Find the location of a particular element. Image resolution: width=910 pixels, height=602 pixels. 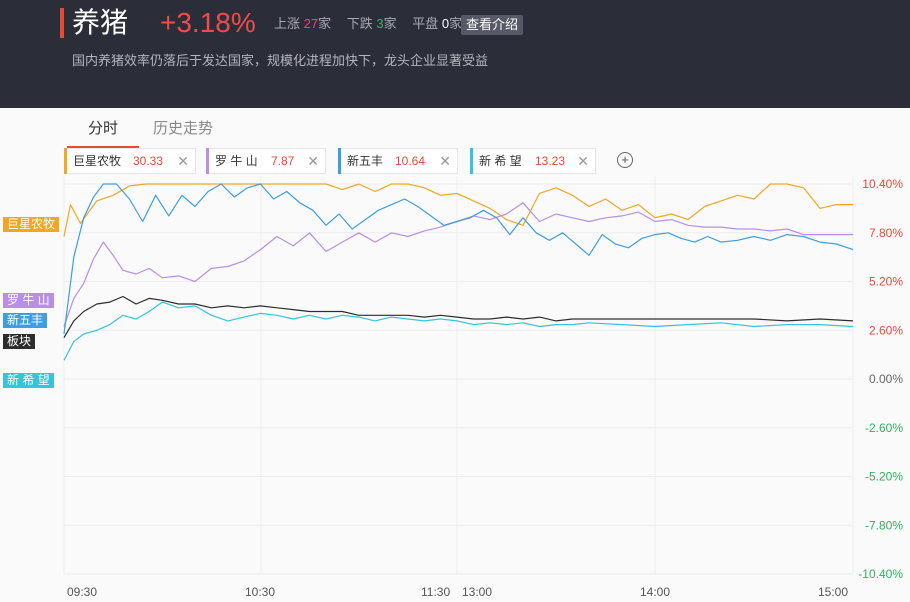

down-count-group: 下跌 3家 is located at coordinates (372, 23).